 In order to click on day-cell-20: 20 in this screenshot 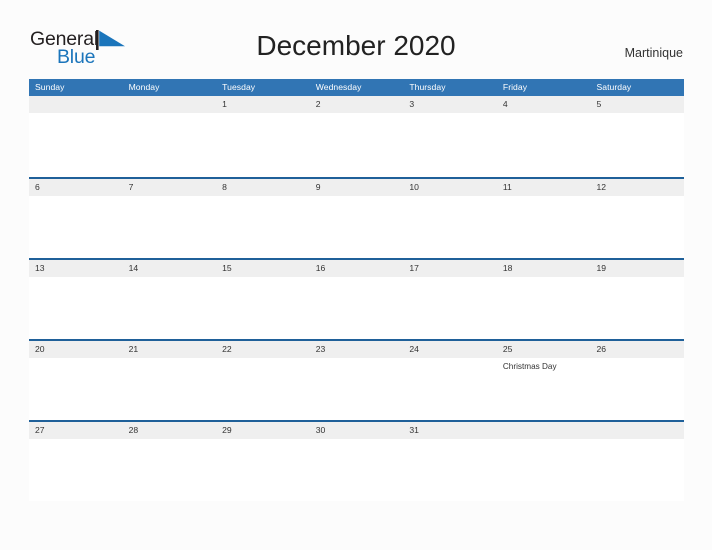, I will do `click(76, 349)`.